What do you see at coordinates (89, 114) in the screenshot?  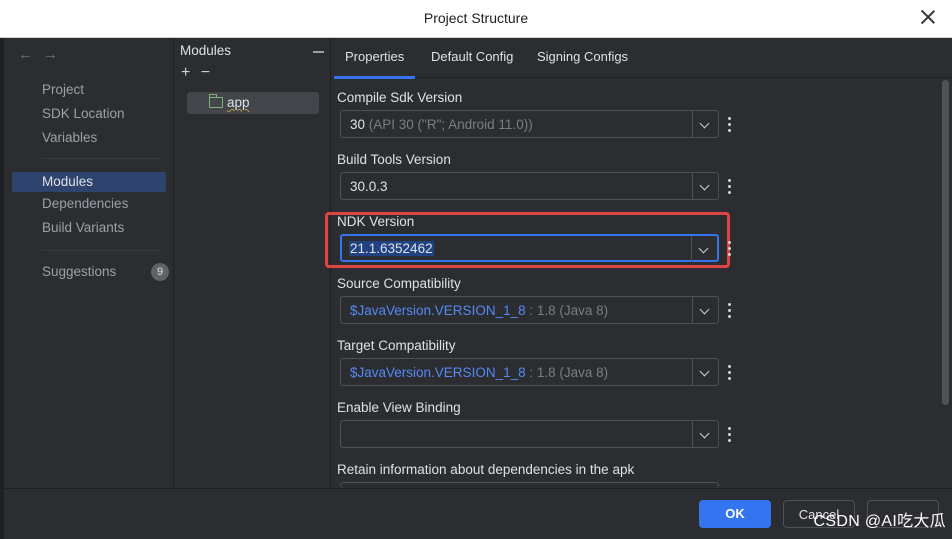 I see `sidebar-item-sdk-location: SDK Location` at bounding box center [89, 114].